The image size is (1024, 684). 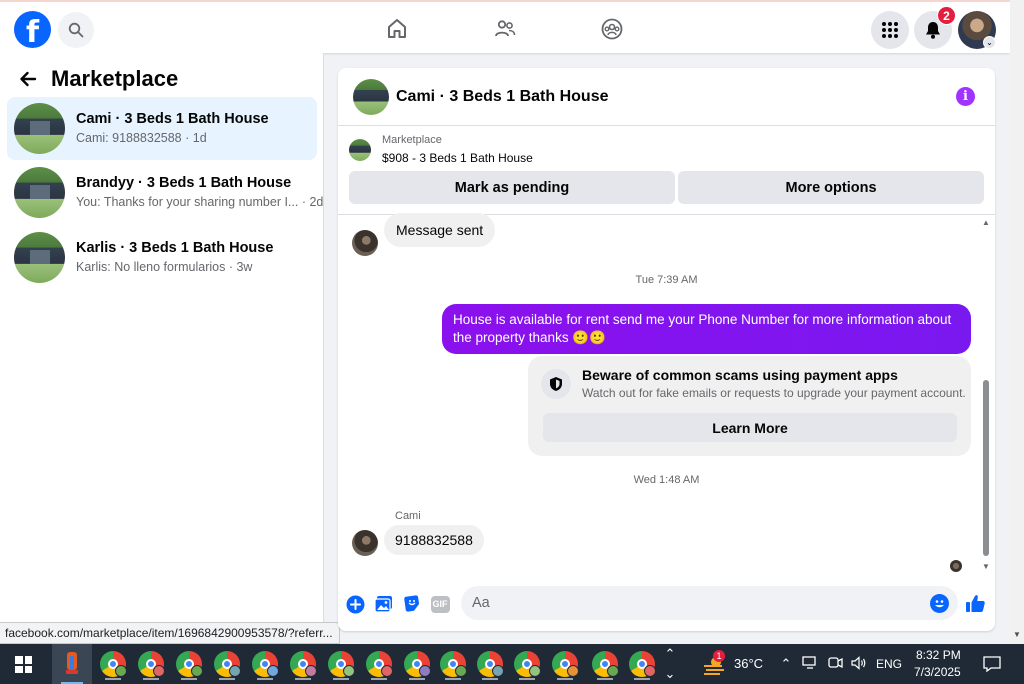 I want to click on chat-scrollbar: ▲ ▼, so click(x=986, y=396).